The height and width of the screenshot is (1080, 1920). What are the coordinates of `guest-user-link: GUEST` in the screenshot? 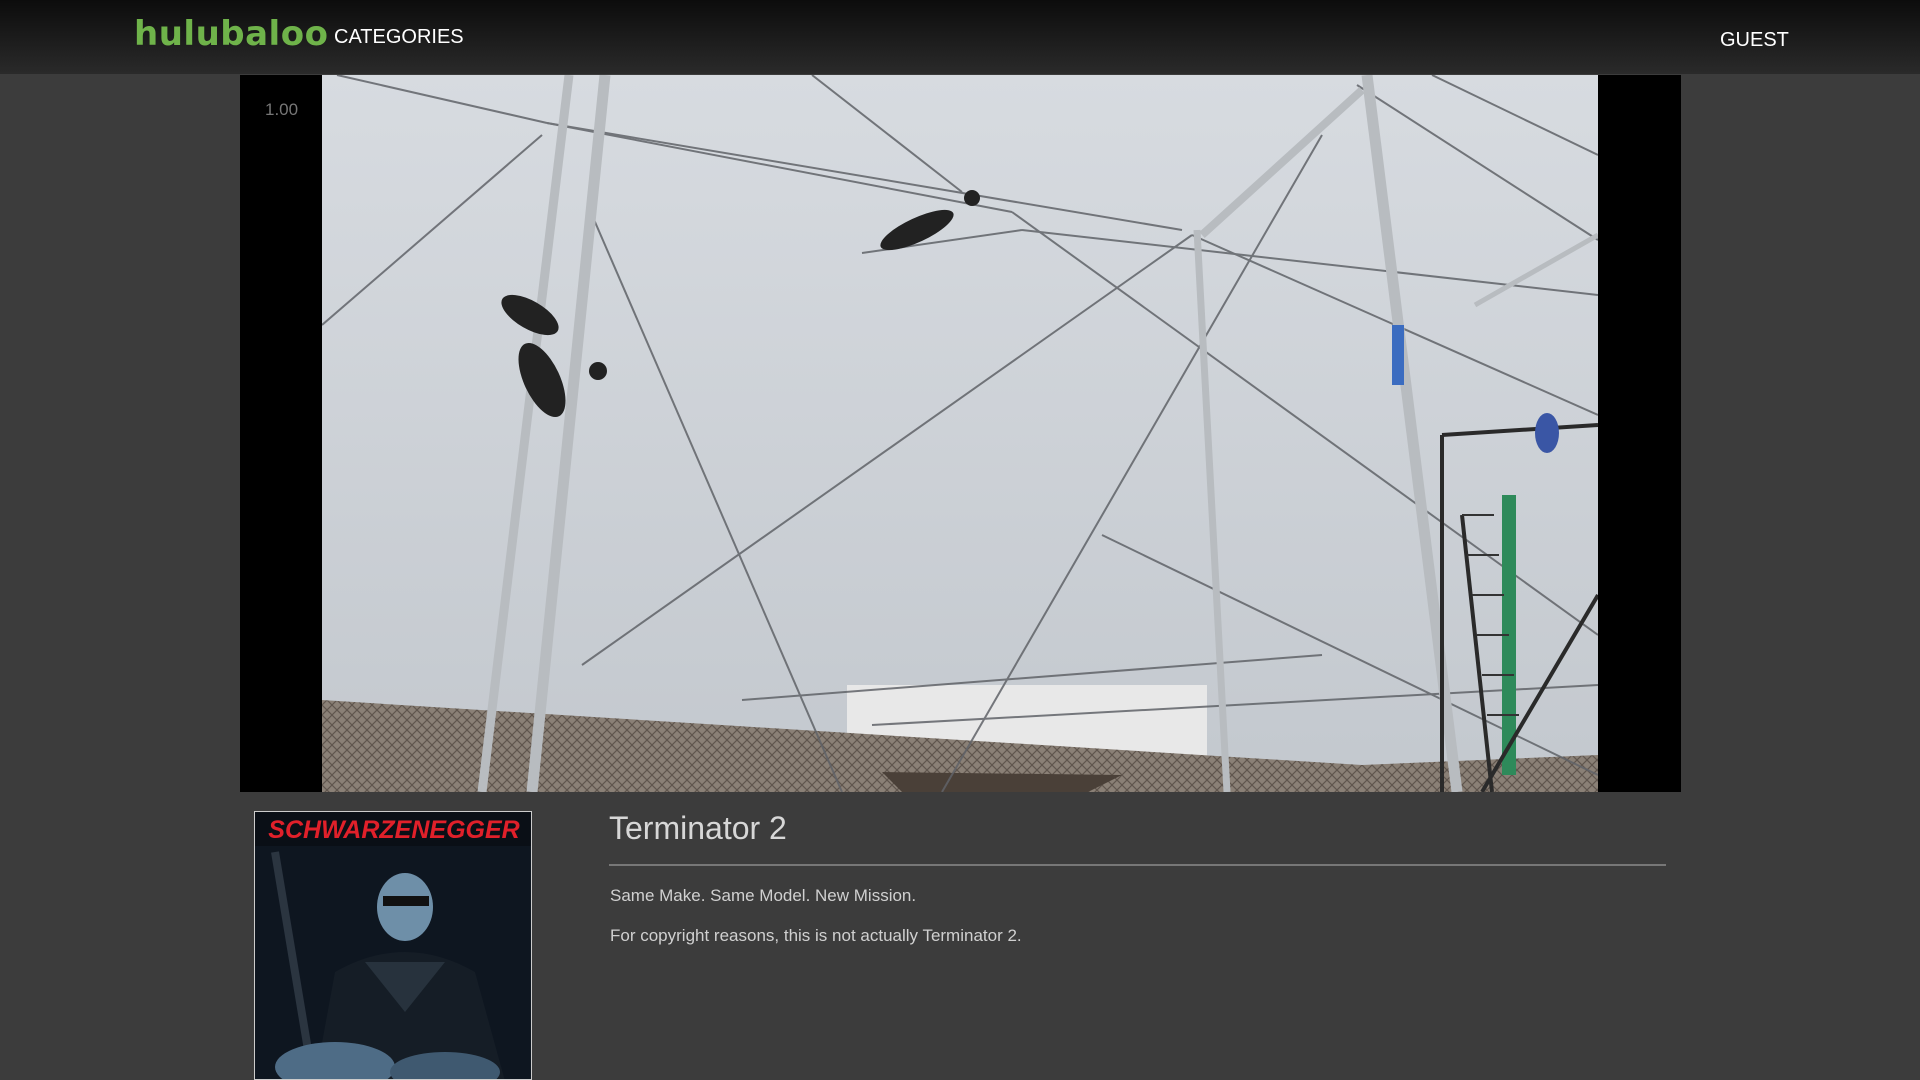 It's located at (1754, 40).